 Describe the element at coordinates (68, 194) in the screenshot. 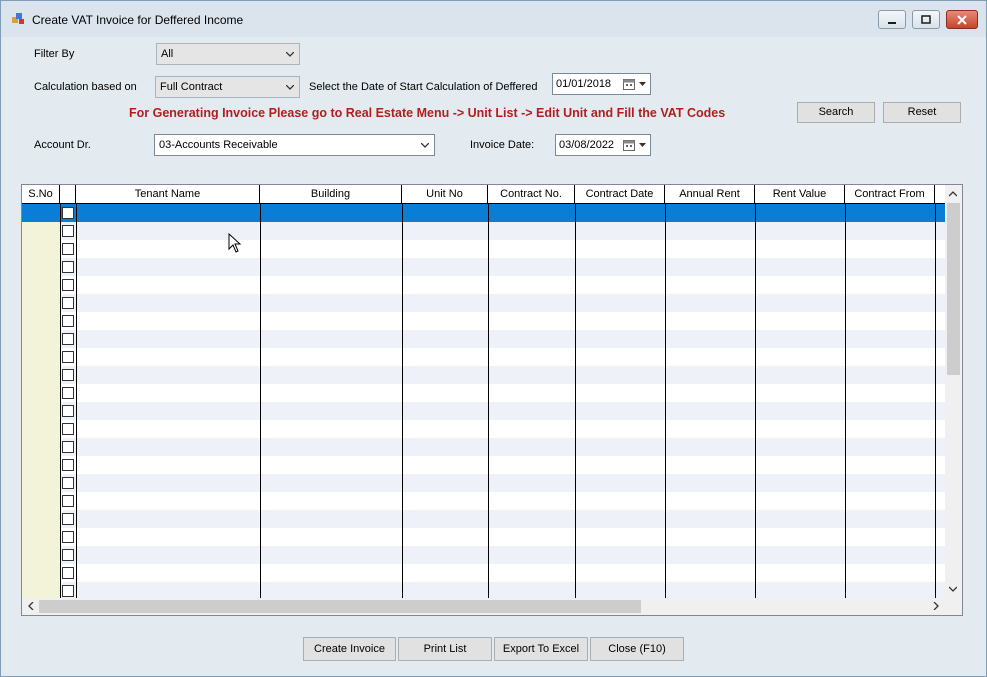

I see `column-header-select` at that location.